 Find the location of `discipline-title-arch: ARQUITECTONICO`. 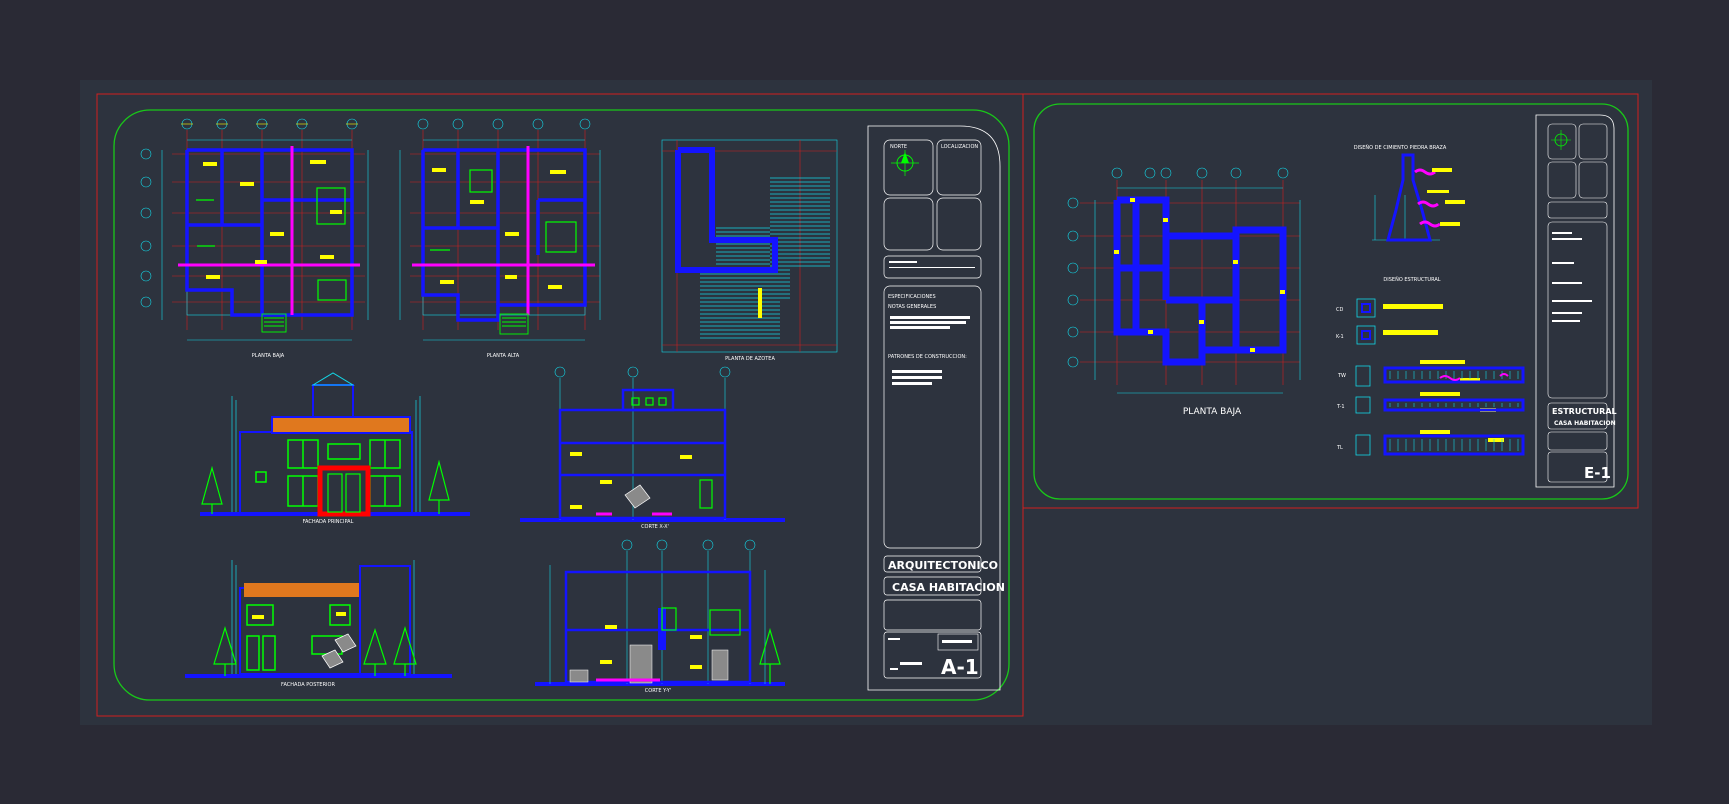

discipline-title-arch: ARQUITECTONICO is located at coordinates (943, 565).